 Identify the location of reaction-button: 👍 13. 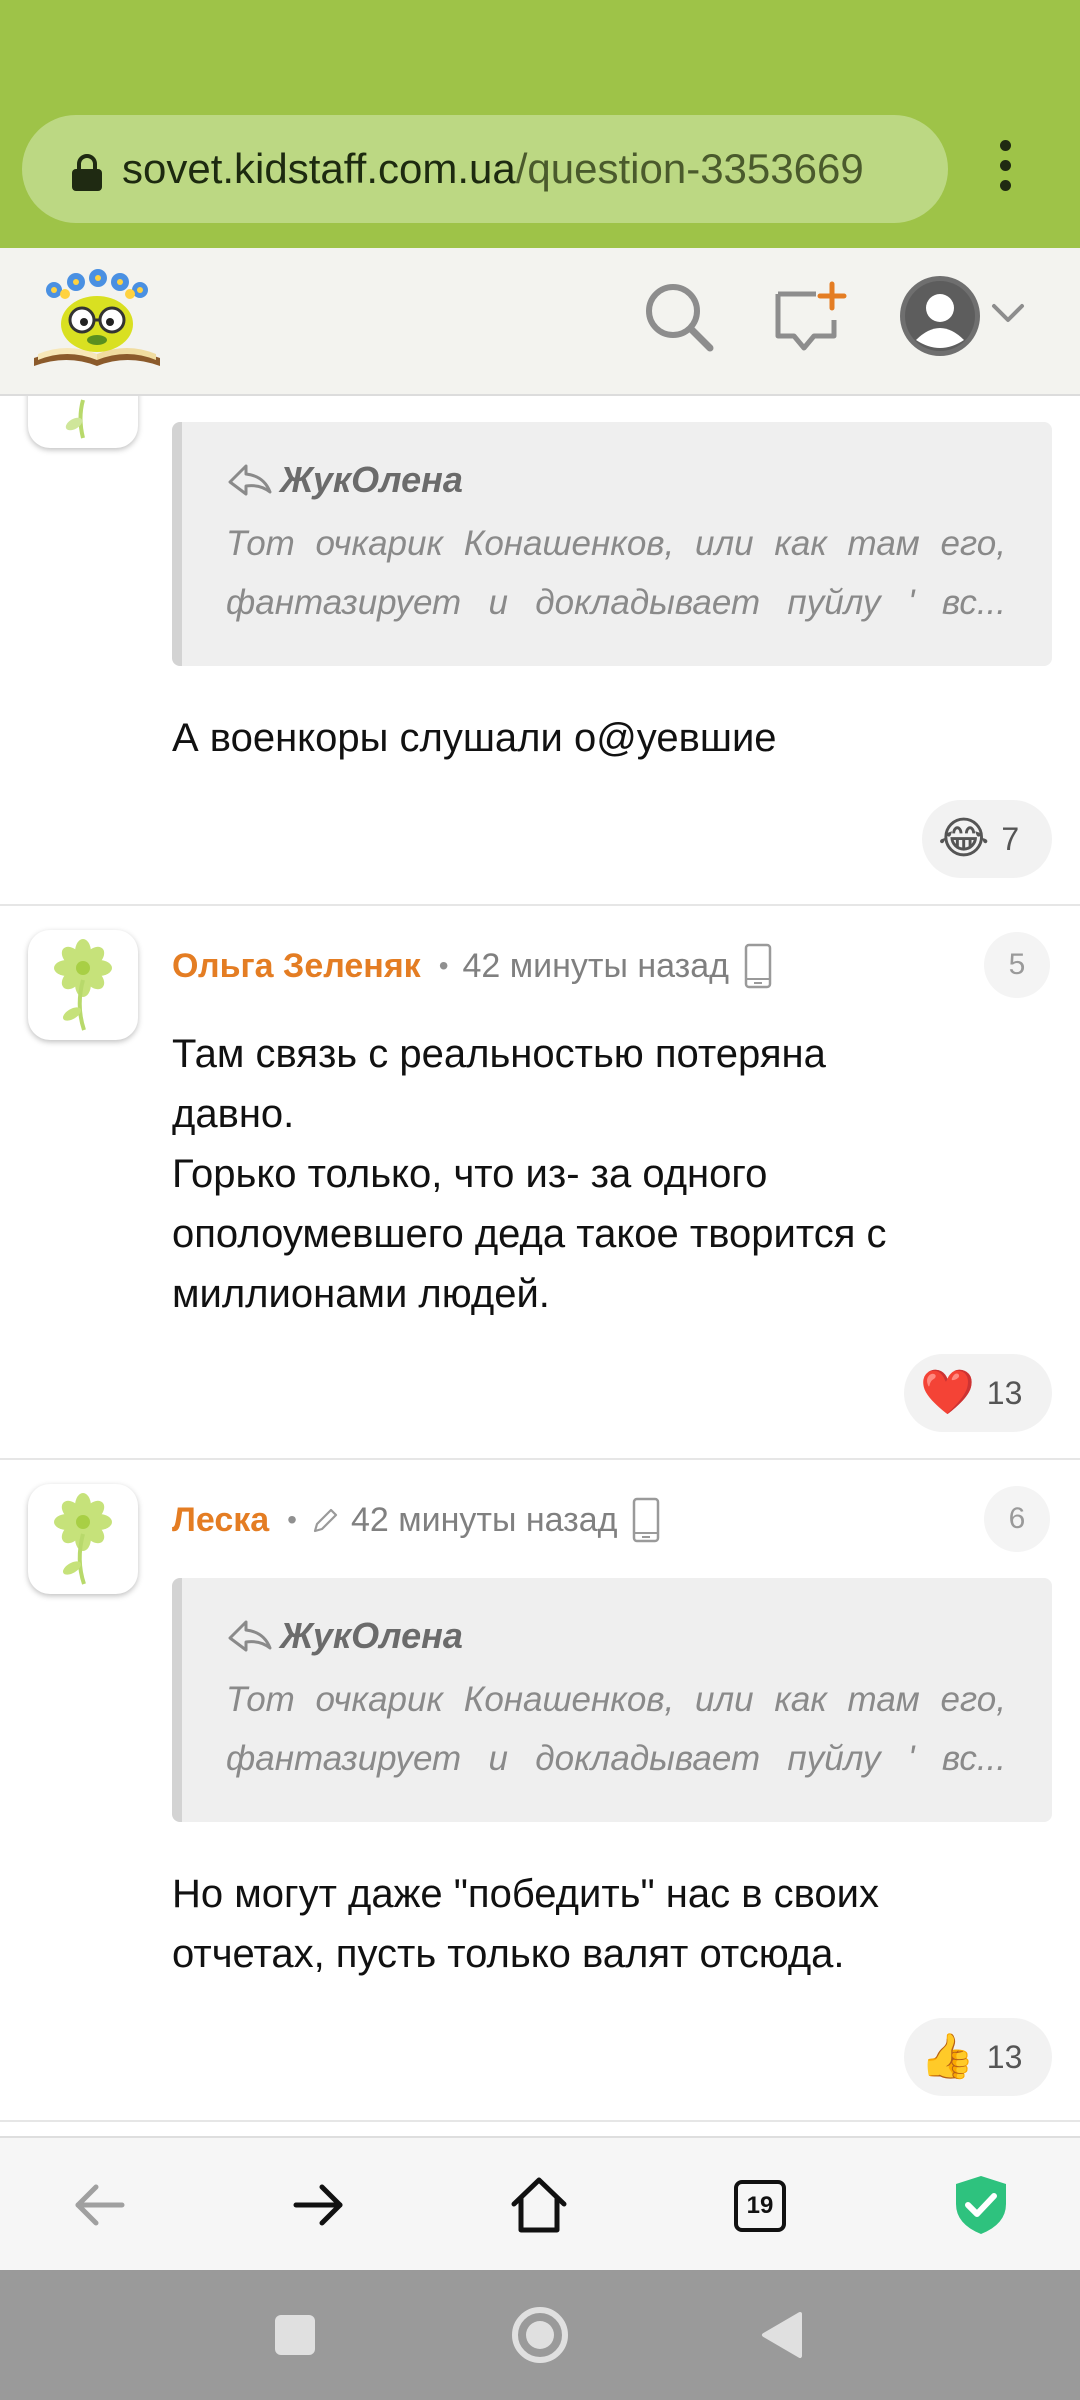
(978, 2057).